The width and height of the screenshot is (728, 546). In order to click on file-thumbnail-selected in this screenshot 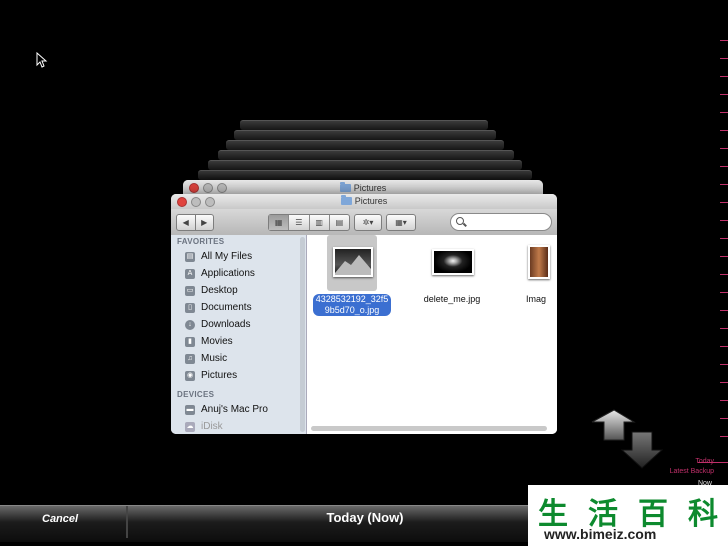, I will do `click(352, 263)`.